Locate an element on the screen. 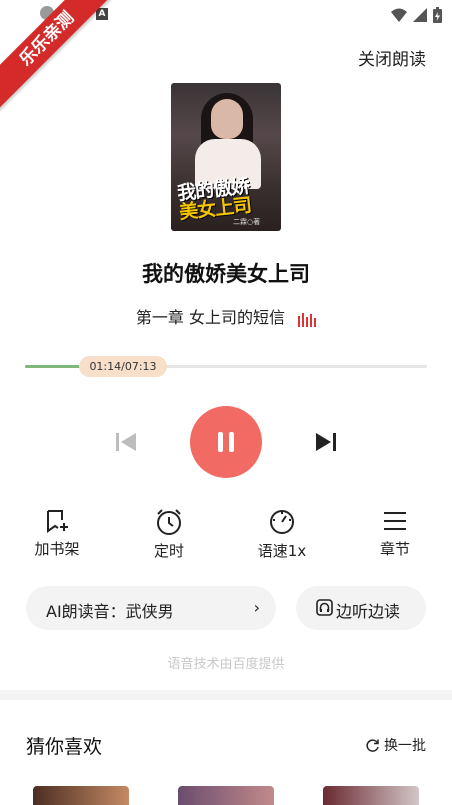 This screenshot has width=452, height=805. chevron-right-icon: › is located at coordinates (256, 607).